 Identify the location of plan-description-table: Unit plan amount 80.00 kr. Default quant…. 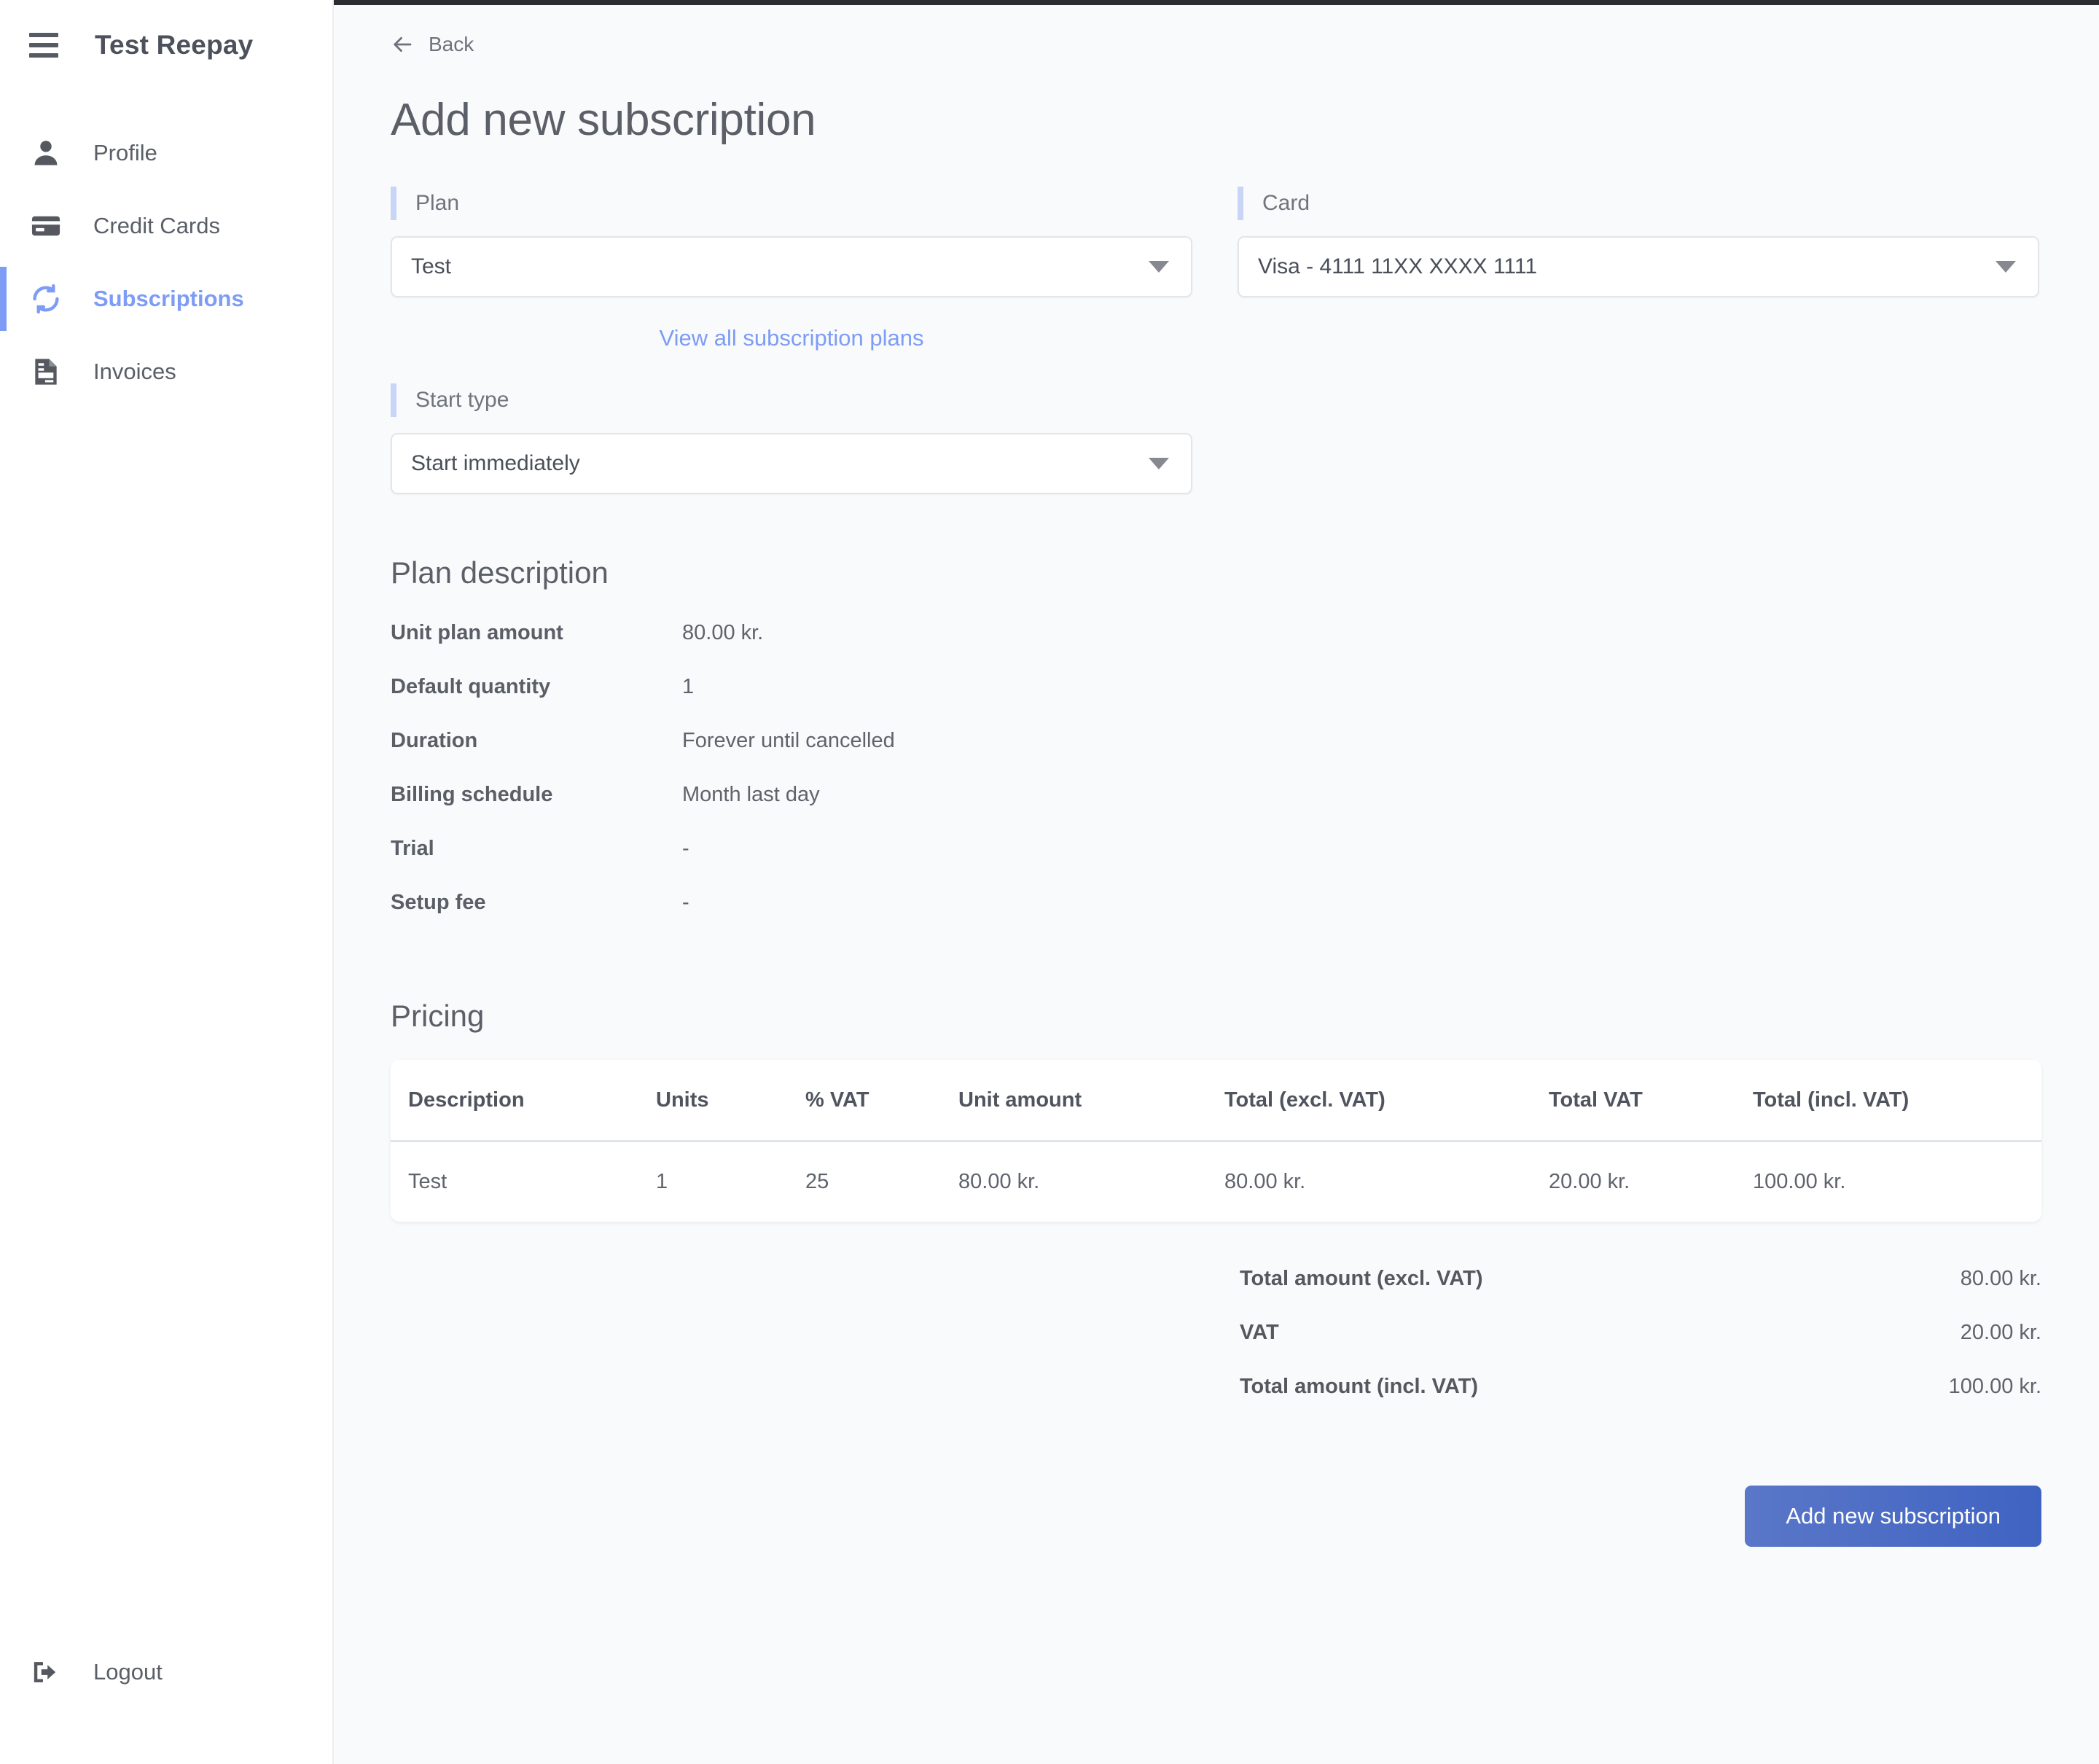
(864, 783).